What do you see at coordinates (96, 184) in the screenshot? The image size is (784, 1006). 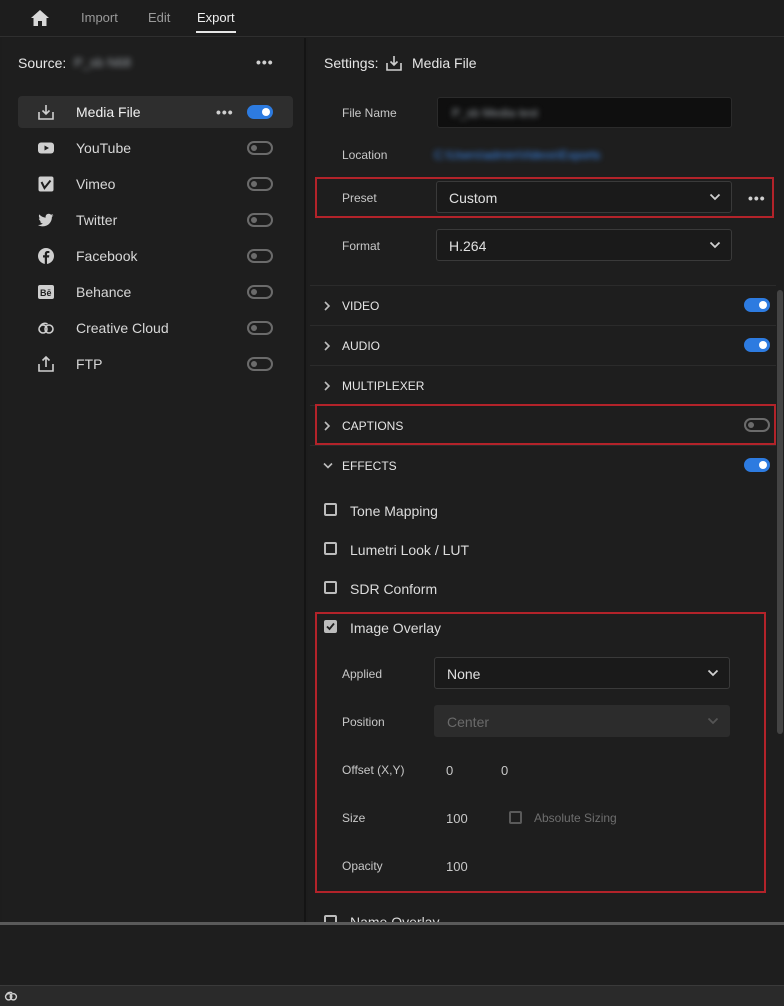 I see `destination-label: Vimeo` at bounding box center [96, 184].